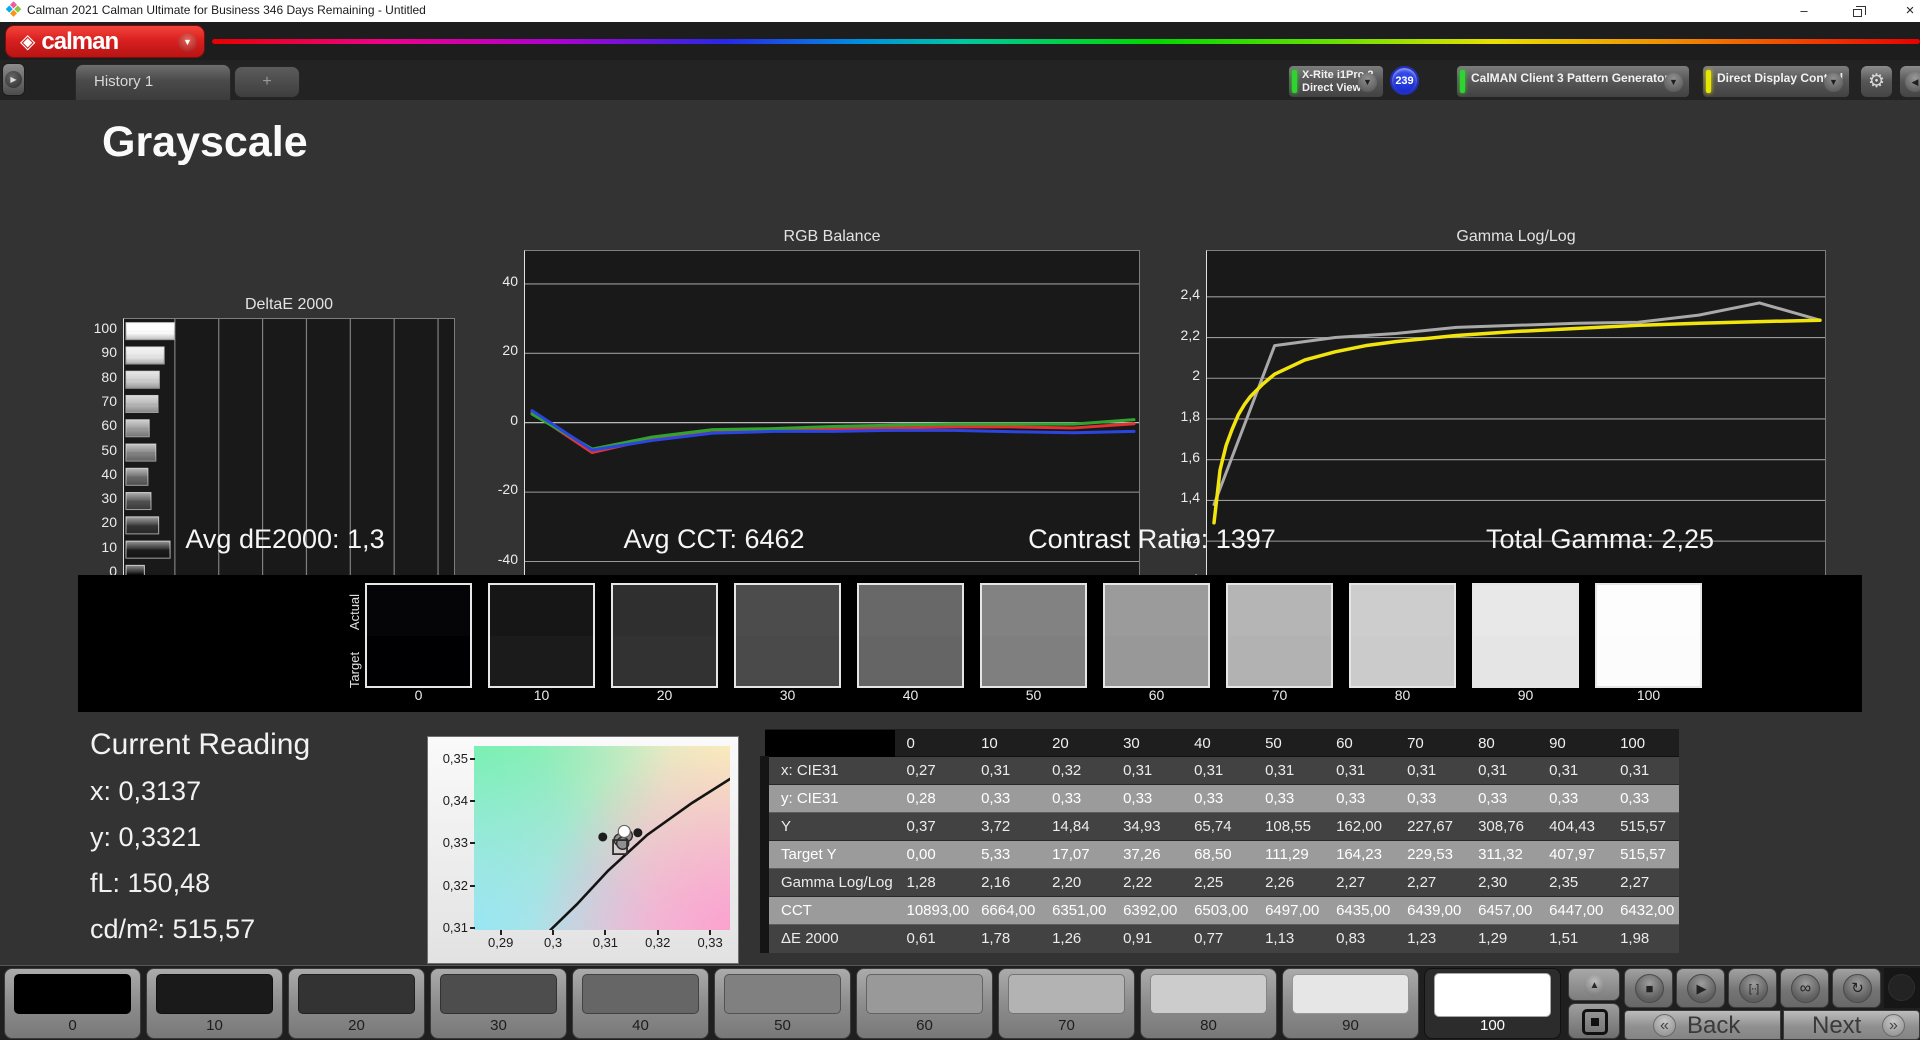 The image size is (1920, 1040). Describe the element at coordinates (640, 1003) in the screenshot. I see `pattern-button-40: 40` at that location.